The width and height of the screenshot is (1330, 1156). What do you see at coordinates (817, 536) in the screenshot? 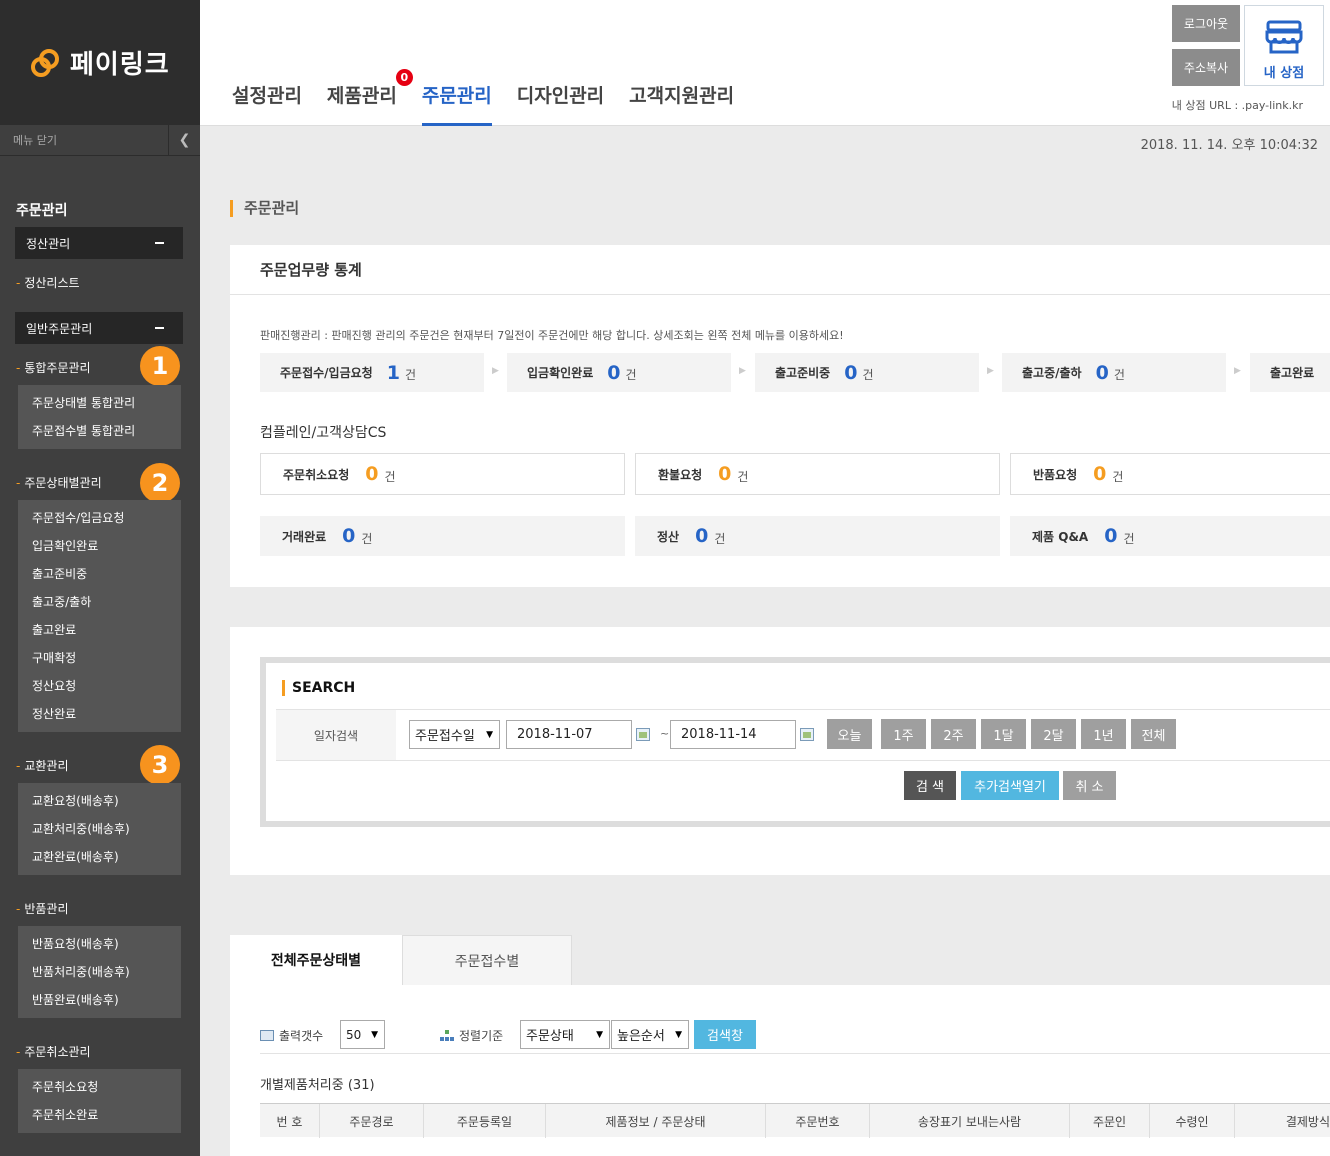
I see `cs-settlement: 정산 0 건` at bounding box center [817, 536].